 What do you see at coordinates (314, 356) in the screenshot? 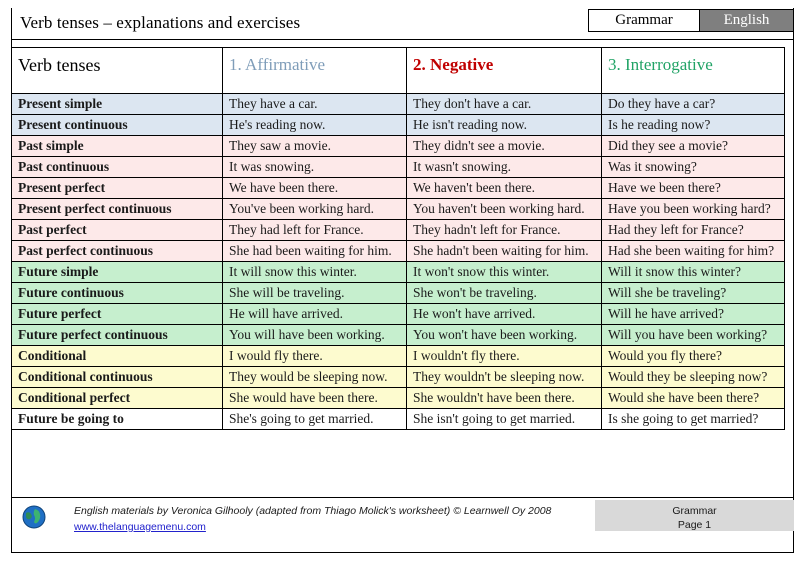
I see `cell-affirmative: I would fly there.` at bounding box center [314, 356].